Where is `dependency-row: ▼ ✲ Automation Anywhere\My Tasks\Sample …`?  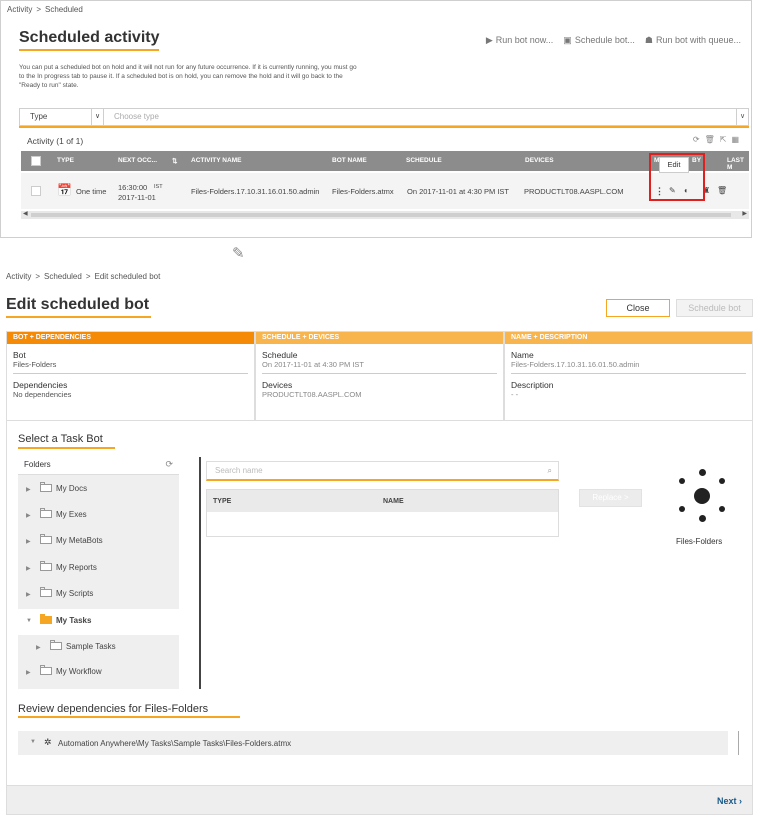
dependency-row: ▼ ✲ Automation Anywhere\My Tasks\Sample … is located at coordinates (373, 743).